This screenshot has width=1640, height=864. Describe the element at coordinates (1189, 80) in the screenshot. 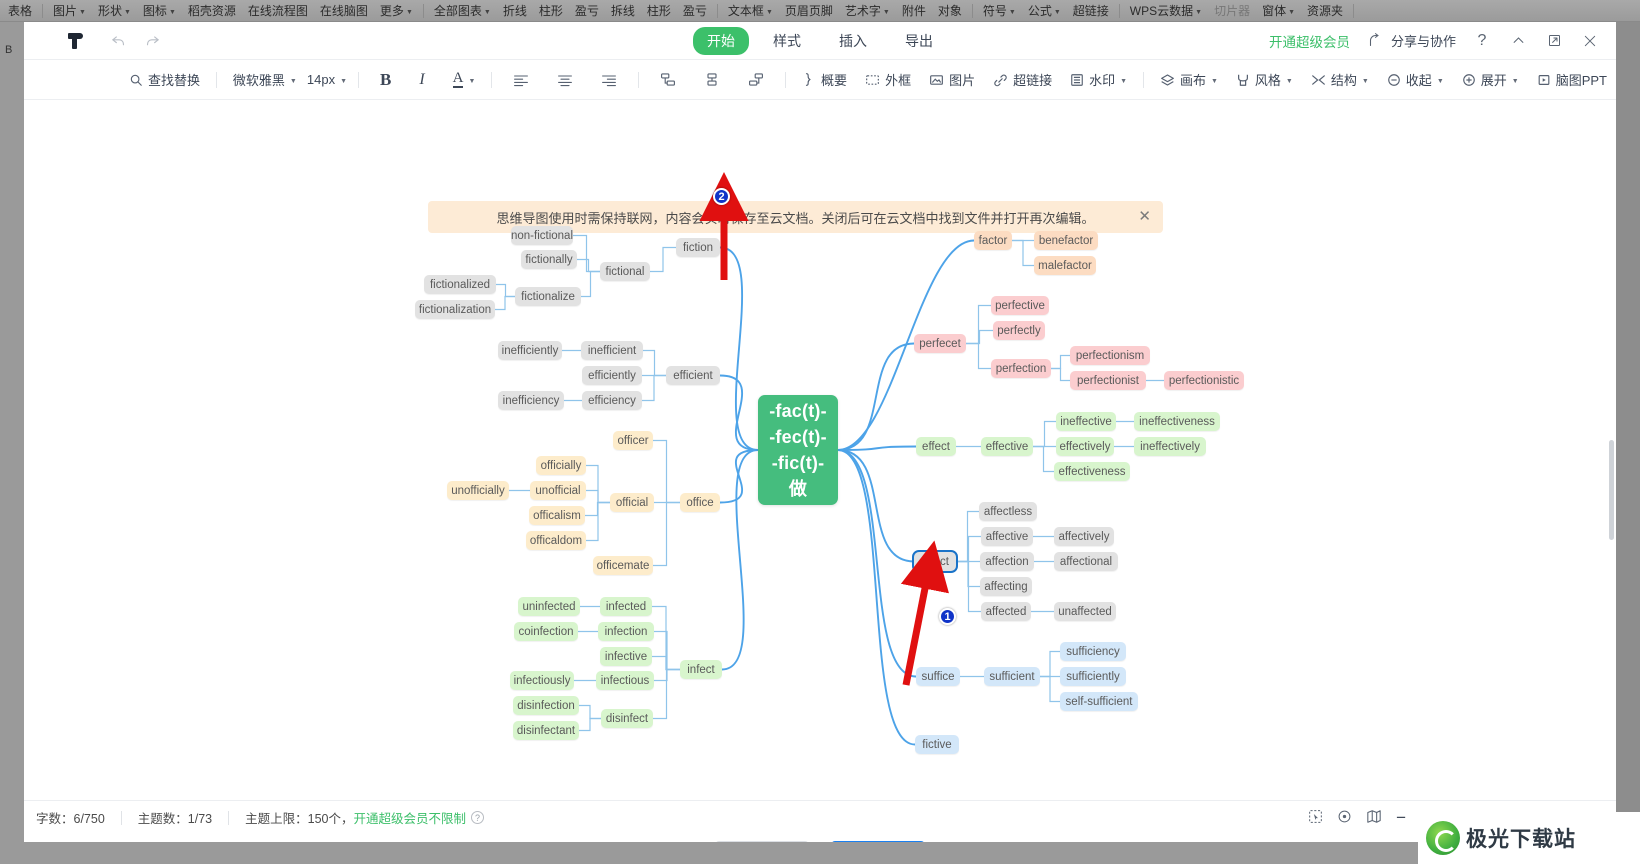

I see `canvas-button: 画布 ▼` at that location.